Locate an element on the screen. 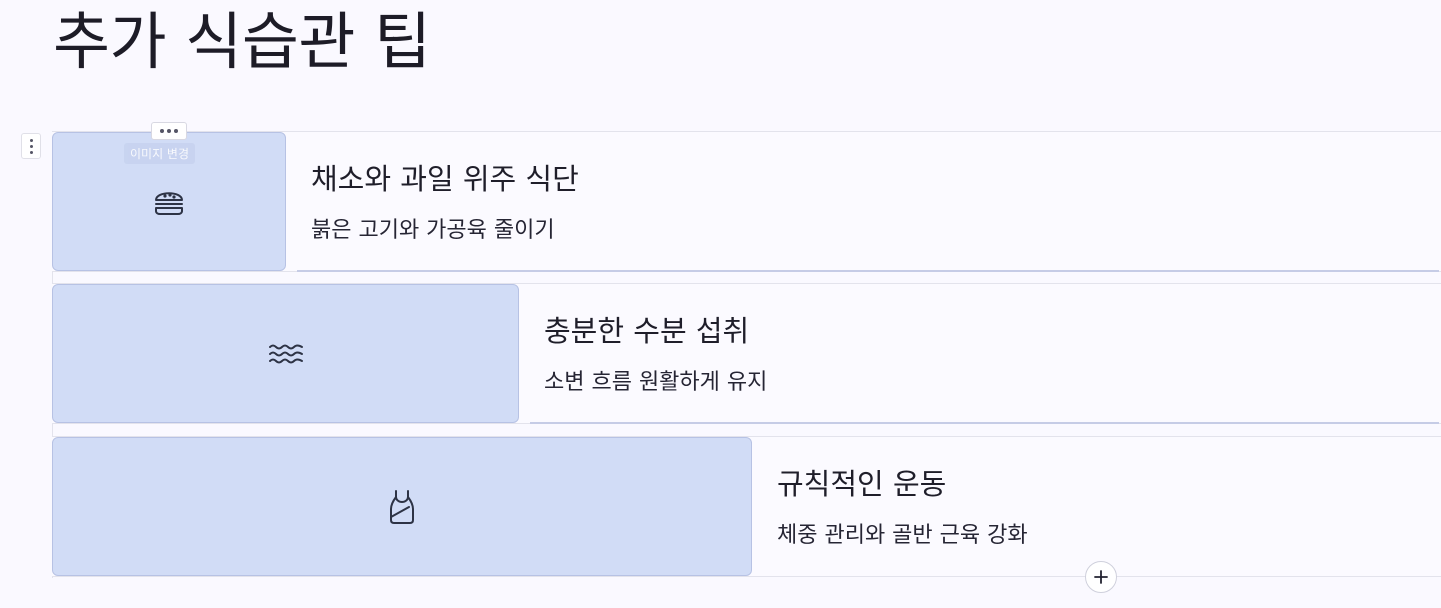 This screenshot has width=1441, height=608. tank-top-icon is located at coordinates (402, 507).